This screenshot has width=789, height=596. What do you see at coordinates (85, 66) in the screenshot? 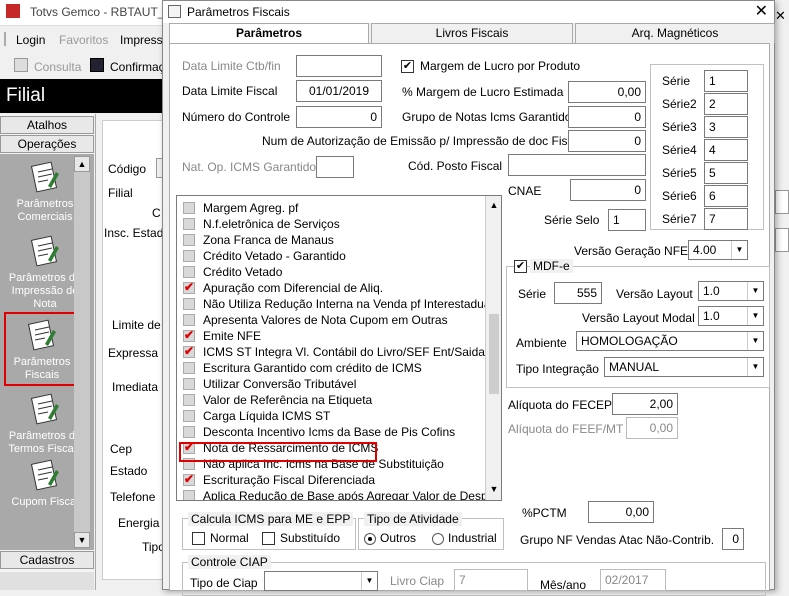
I see `main-toolbar: Consulta Confirmaç` at bounding box center [85, 66].